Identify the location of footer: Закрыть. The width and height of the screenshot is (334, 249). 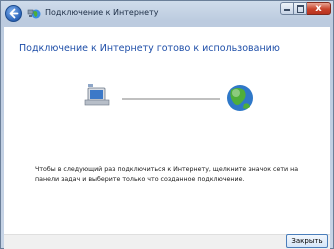
(167, 241).